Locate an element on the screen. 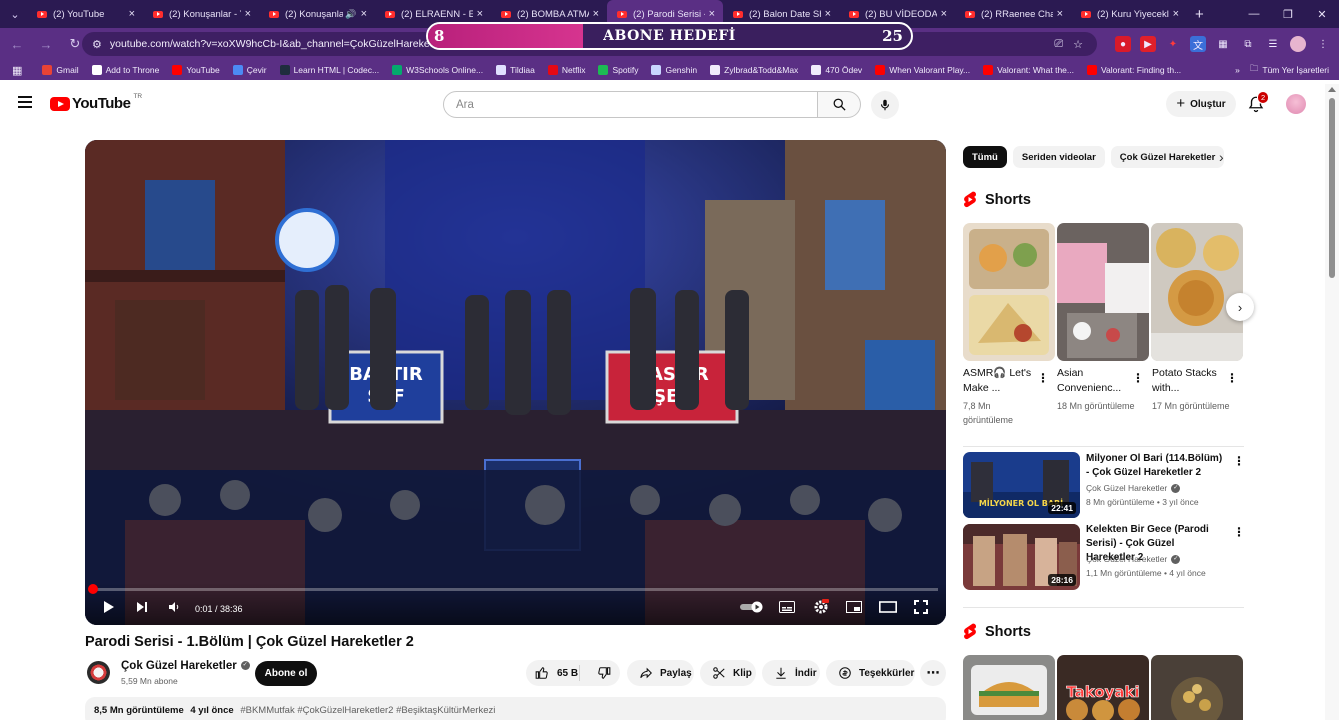  page-scrollbar is located at coordinates (1332, 402).